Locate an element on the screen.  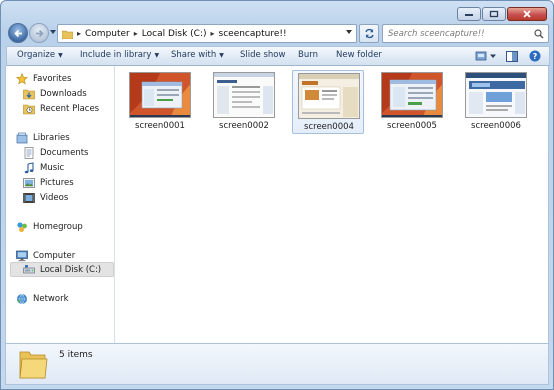
nav-downloads: Downloads is located at coordinates (55, 93).